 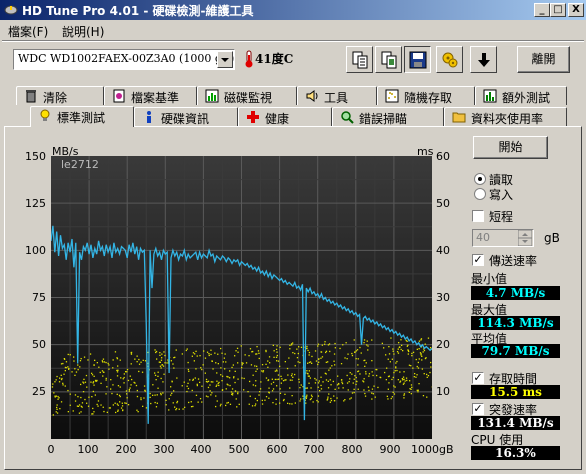 What do you see at coordinates (388, 116) in the screenshot?
I see `tab-error-scan: 錯誤掃瞄` at bounding box center [388, 116].